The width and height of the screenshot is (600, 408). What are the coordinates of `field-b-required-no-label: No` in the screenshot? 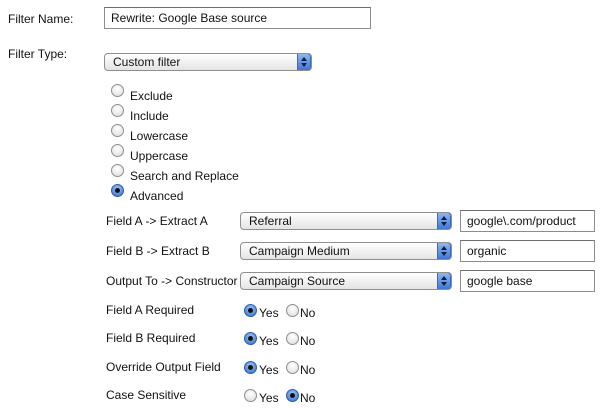 It's located at (308, 341).